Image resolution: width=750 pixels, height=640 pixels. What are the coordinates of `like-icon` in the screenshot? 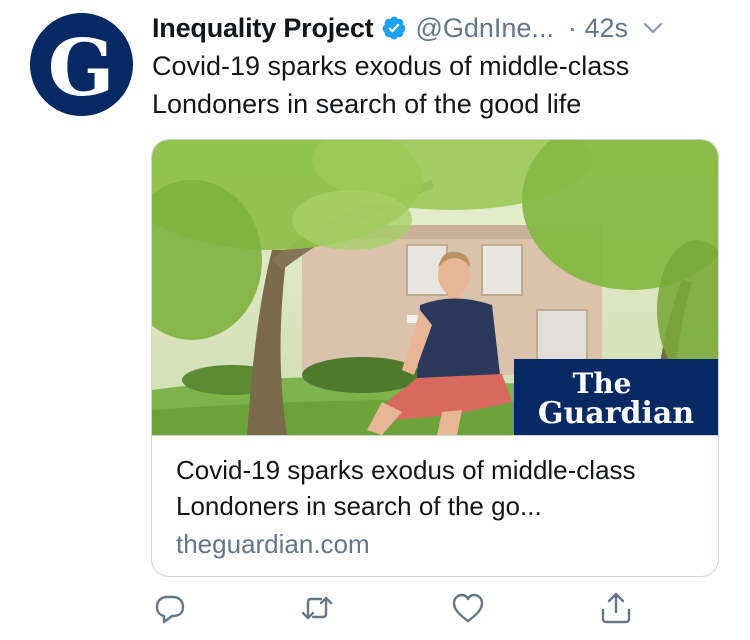 It's located at (468, 608).